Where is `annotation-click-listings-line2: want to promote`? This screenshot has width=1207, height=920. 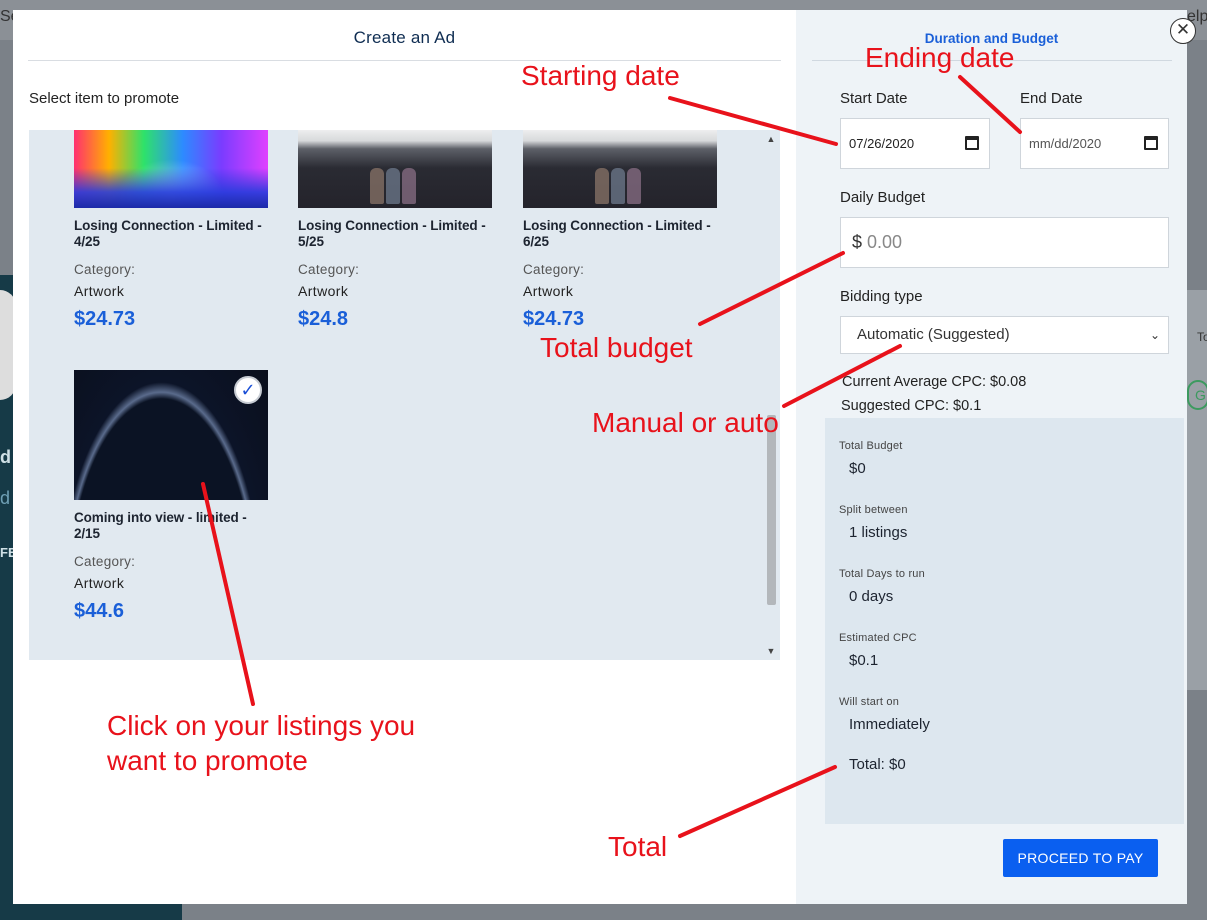
annotation-click-listings-line2: want to promote is located at coordinates (207, 760).